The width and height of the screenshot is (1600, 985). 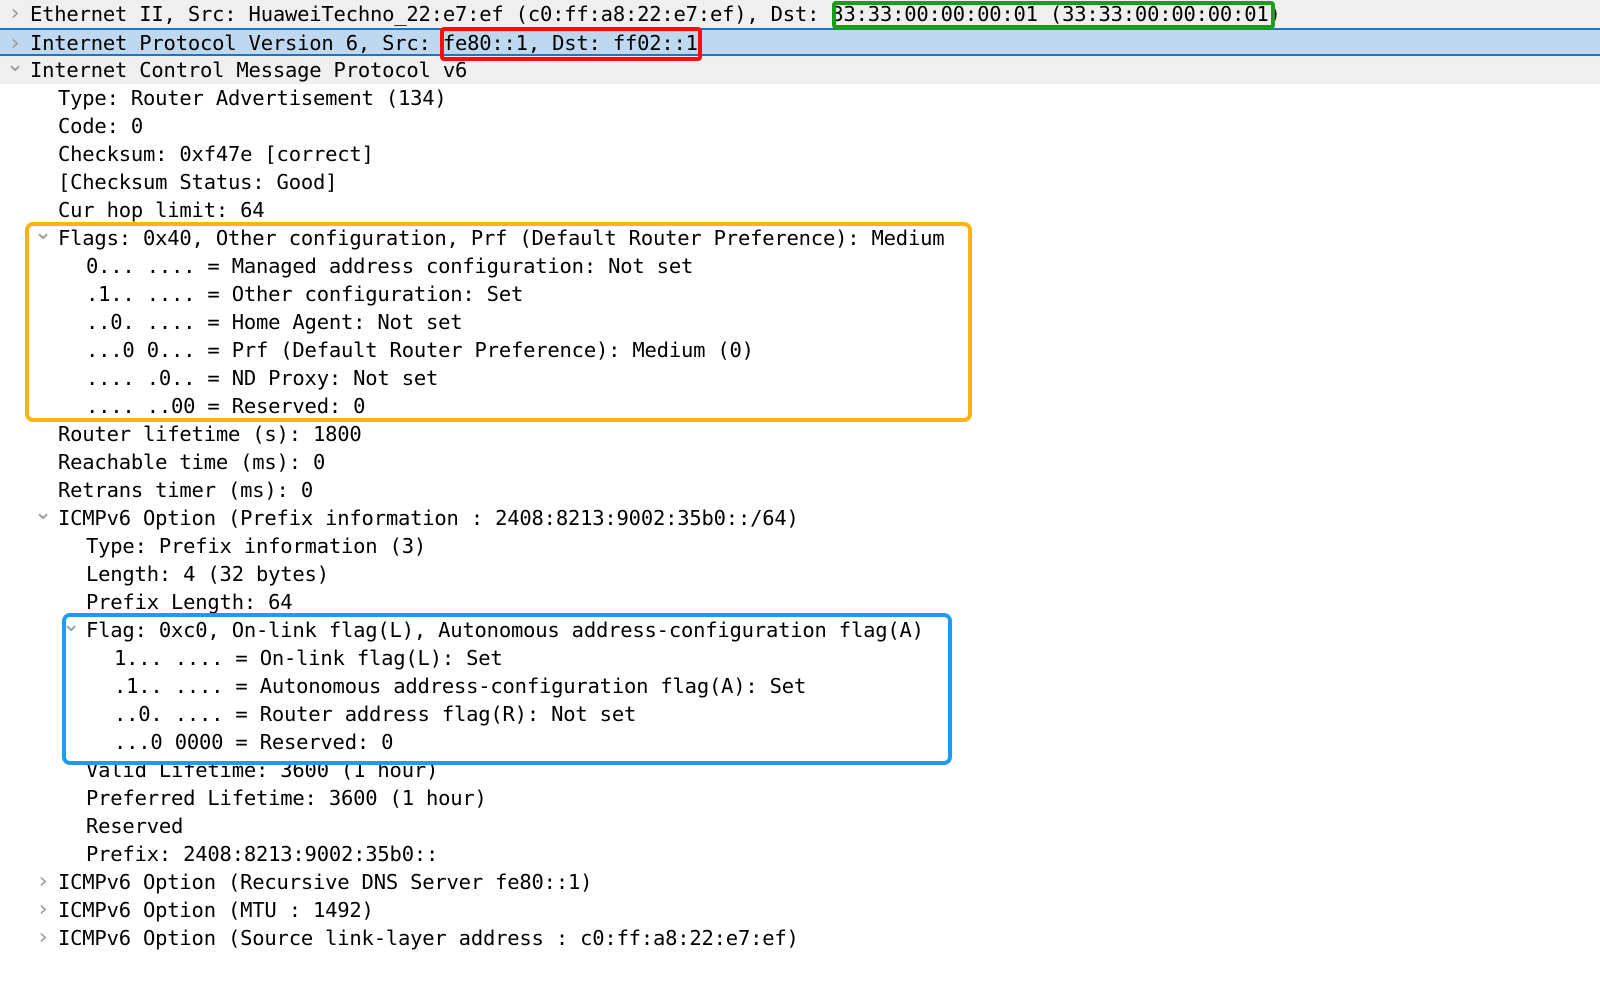 What do you see at coordinates (161, 210) in the screenshot?
I see `packet-detail-row-label: Cur hop limit: 64` at bounding box center [161, 210].